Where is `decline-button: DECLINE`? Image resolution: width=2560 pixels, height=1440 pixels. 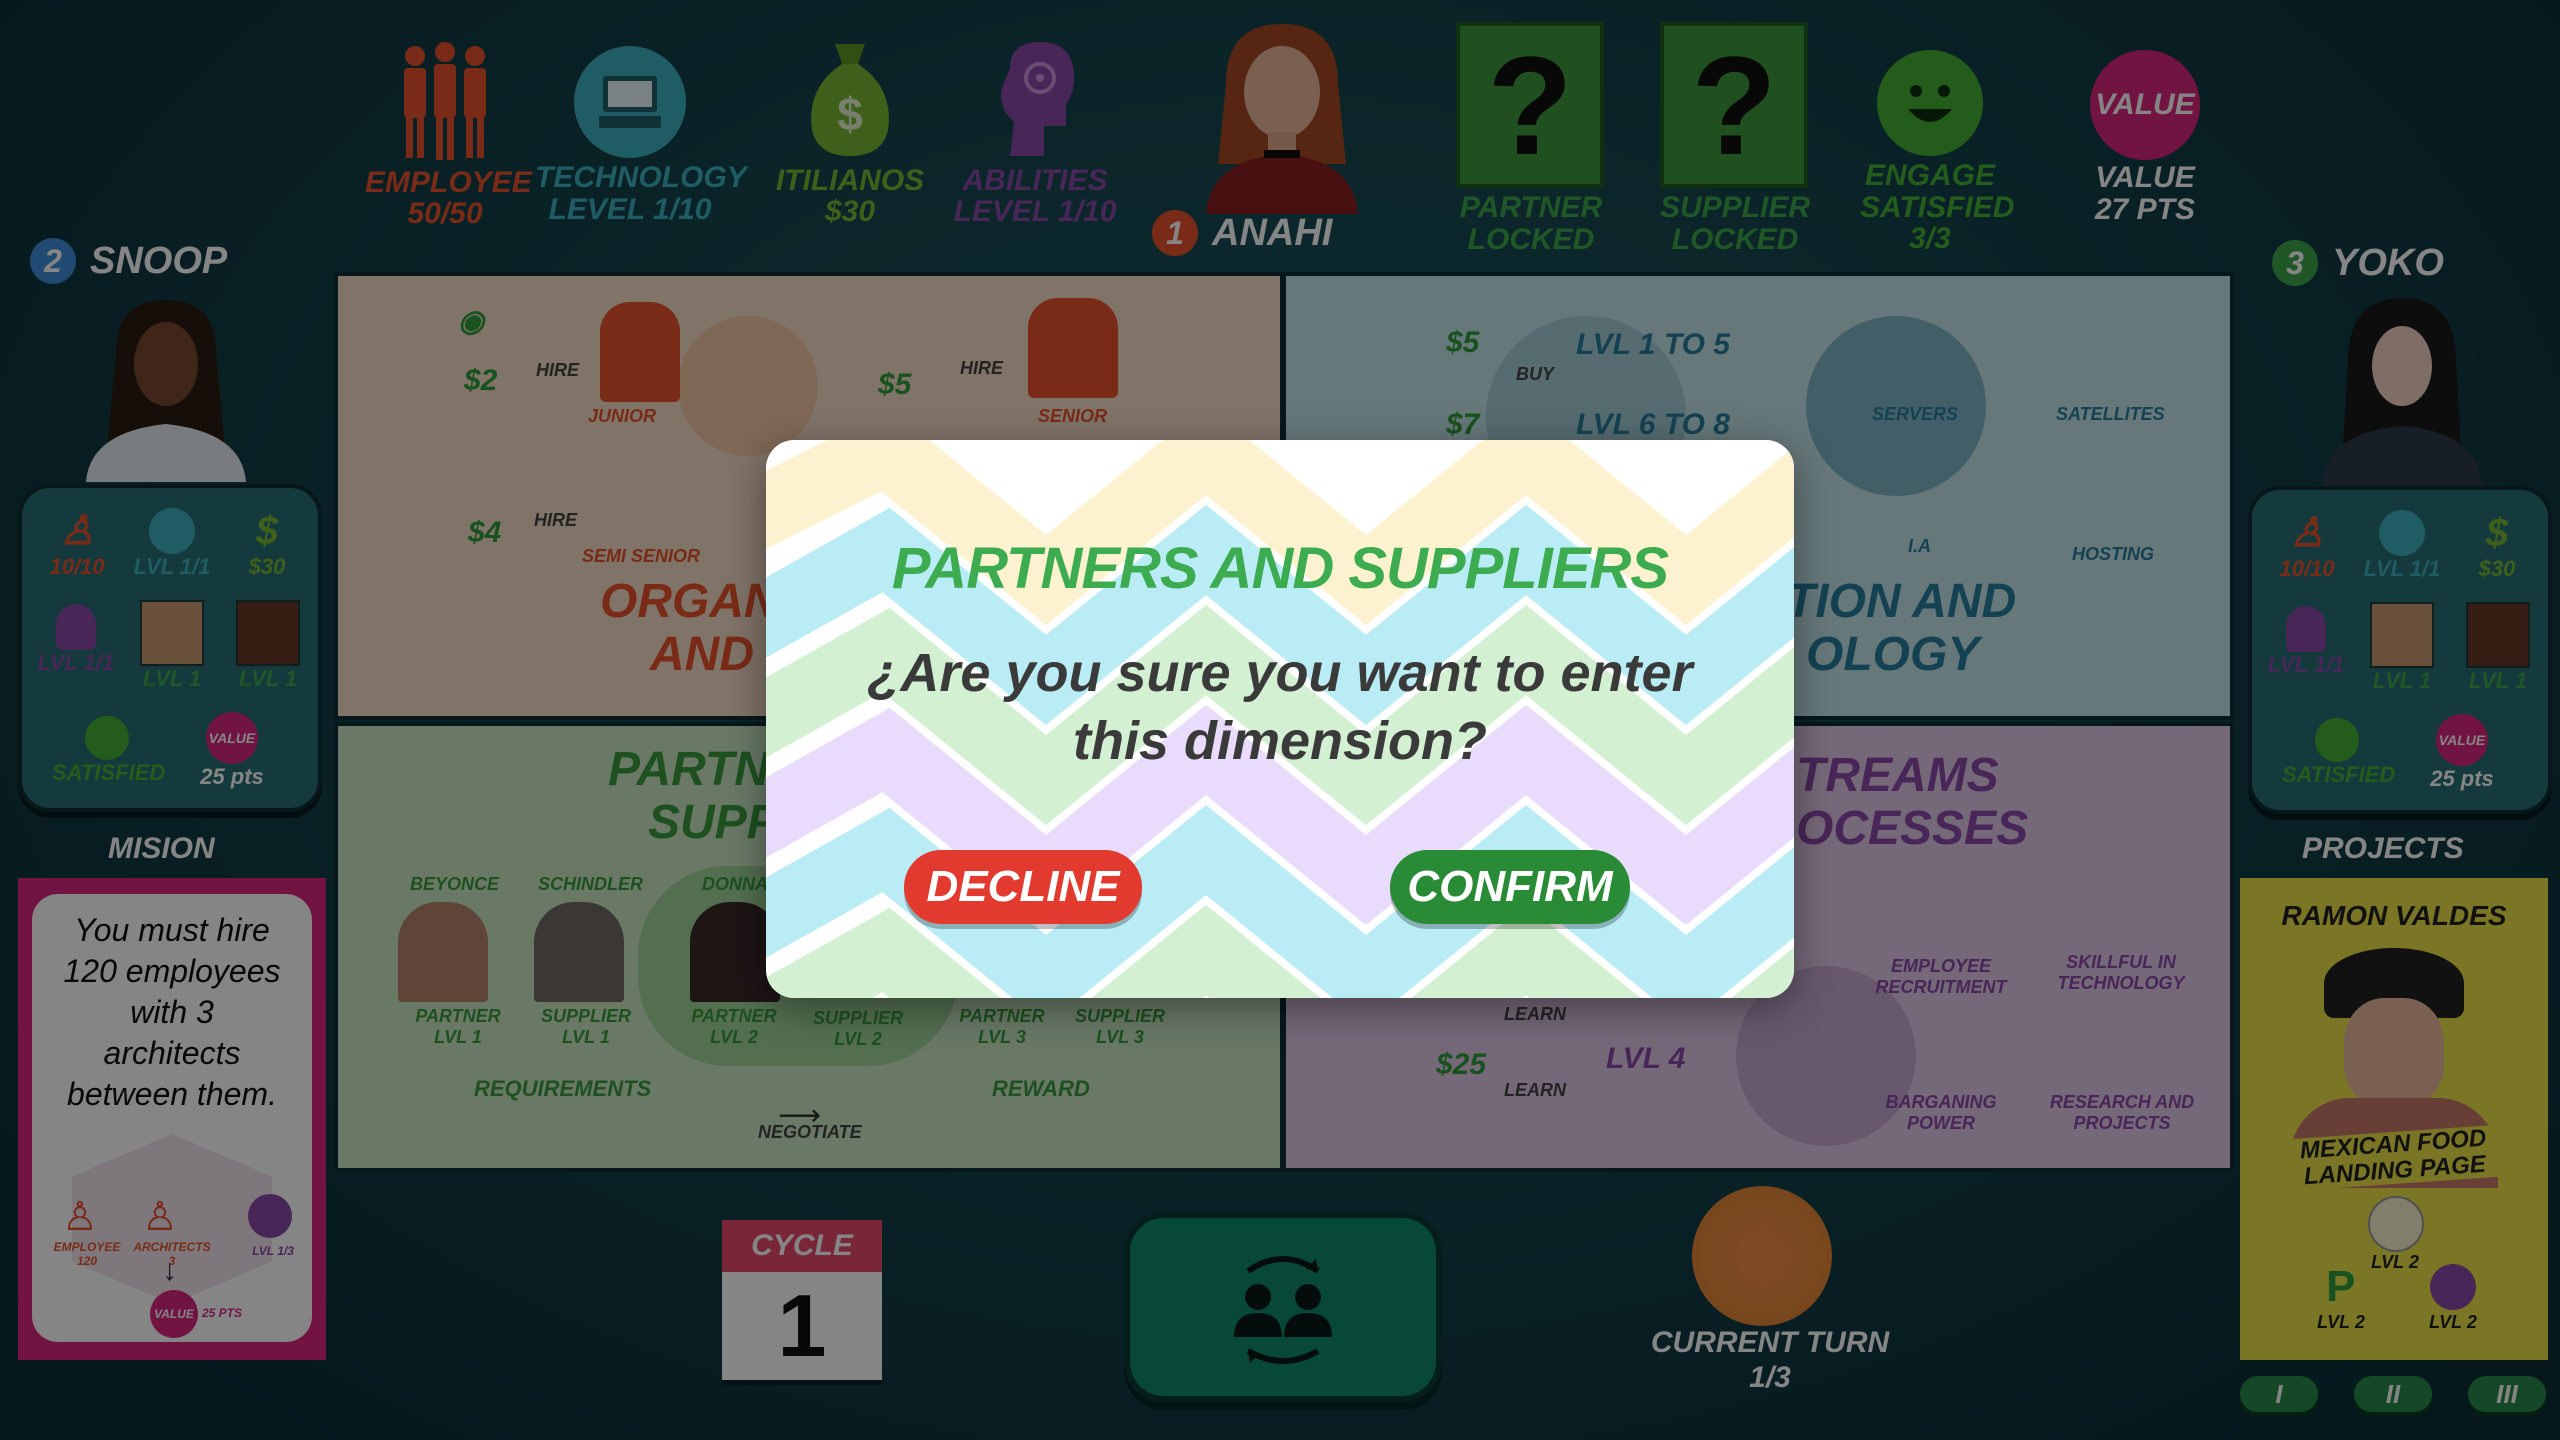
decline-button: DECLINE is located at coordinates (1023, 887).